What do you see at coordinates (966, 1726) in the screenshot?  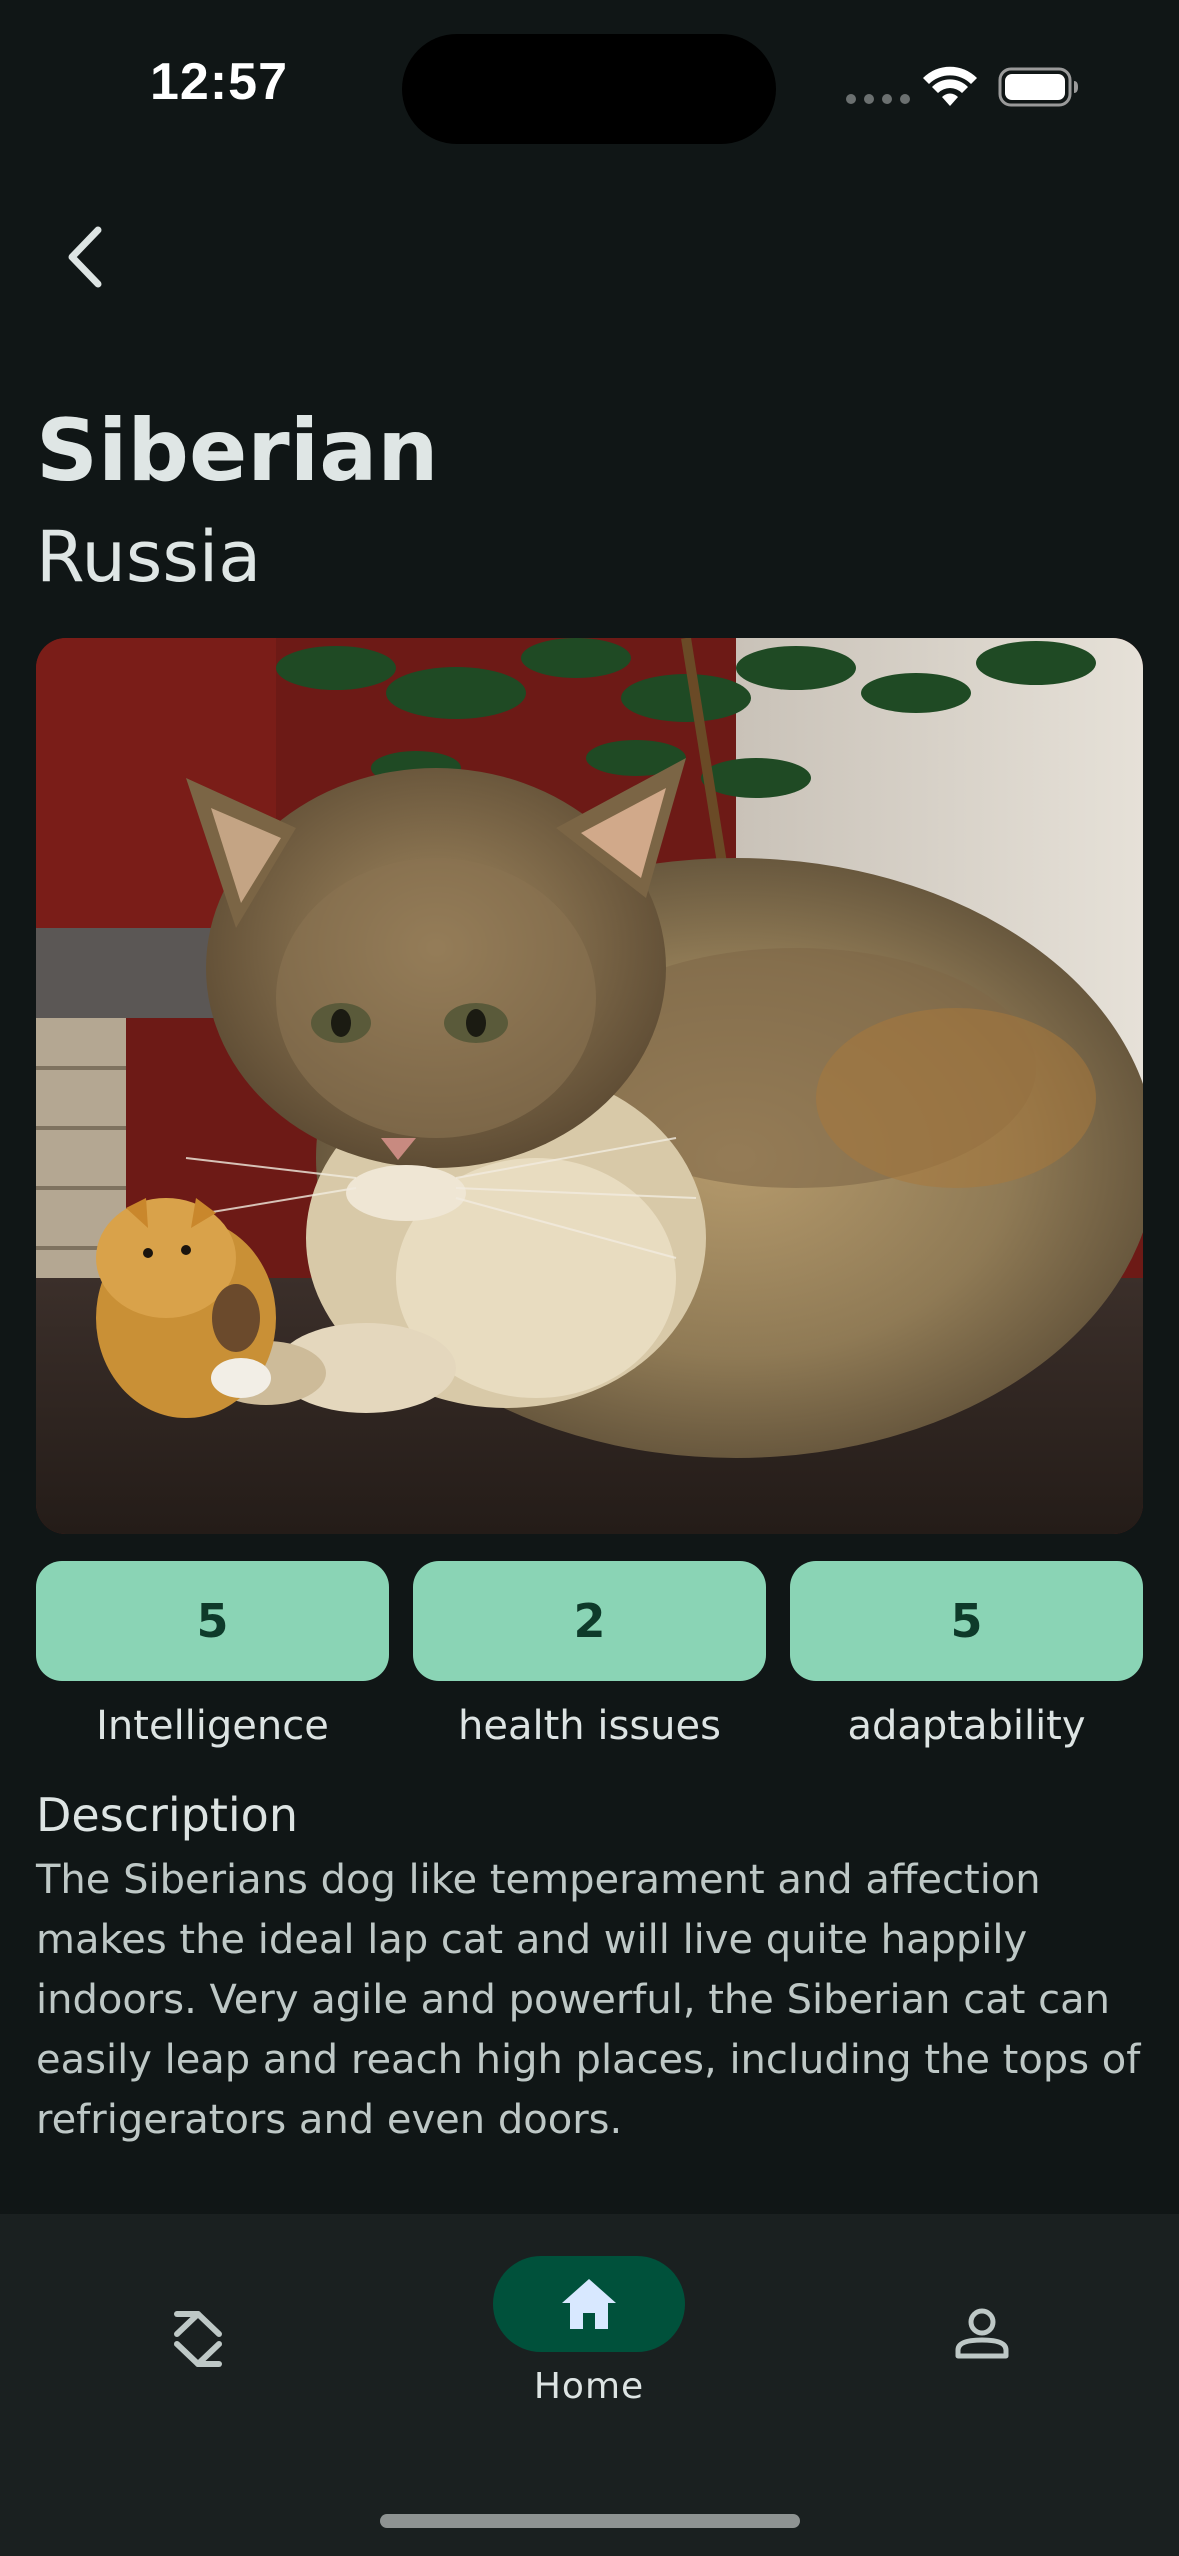 I see `stat-label: adaptability` at bounding box center [966, 1726].